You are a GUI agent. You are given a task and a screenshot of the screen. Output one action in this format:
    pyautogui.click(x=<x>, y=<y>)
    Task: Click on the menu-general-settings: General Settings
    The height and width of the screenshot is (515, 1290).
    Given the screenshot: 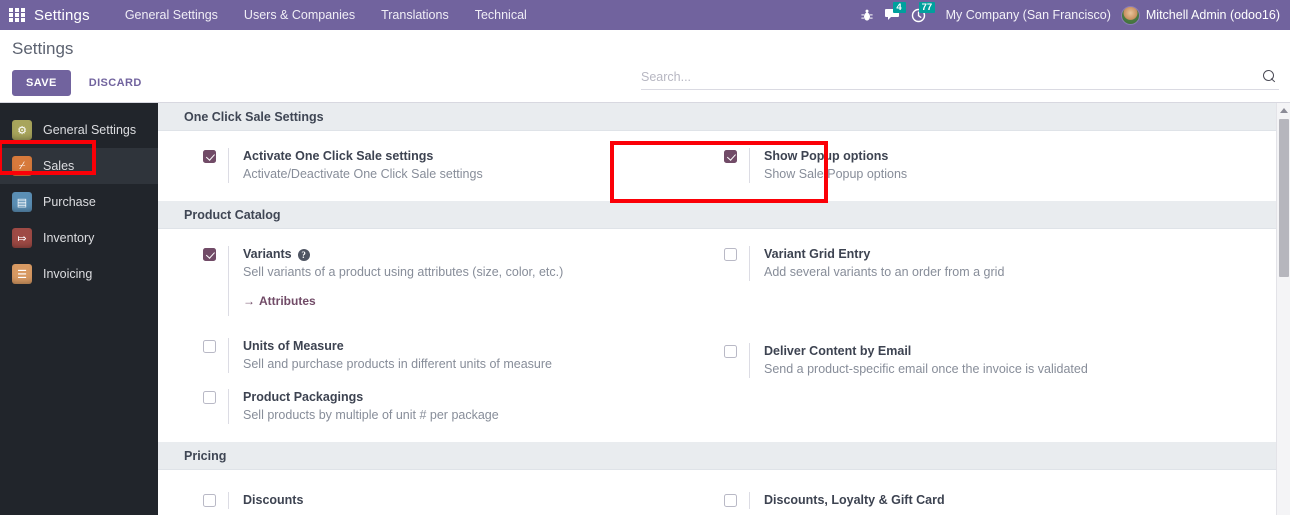 What is the action you would take?
    pyautogui.click(x=171, y=15)
    